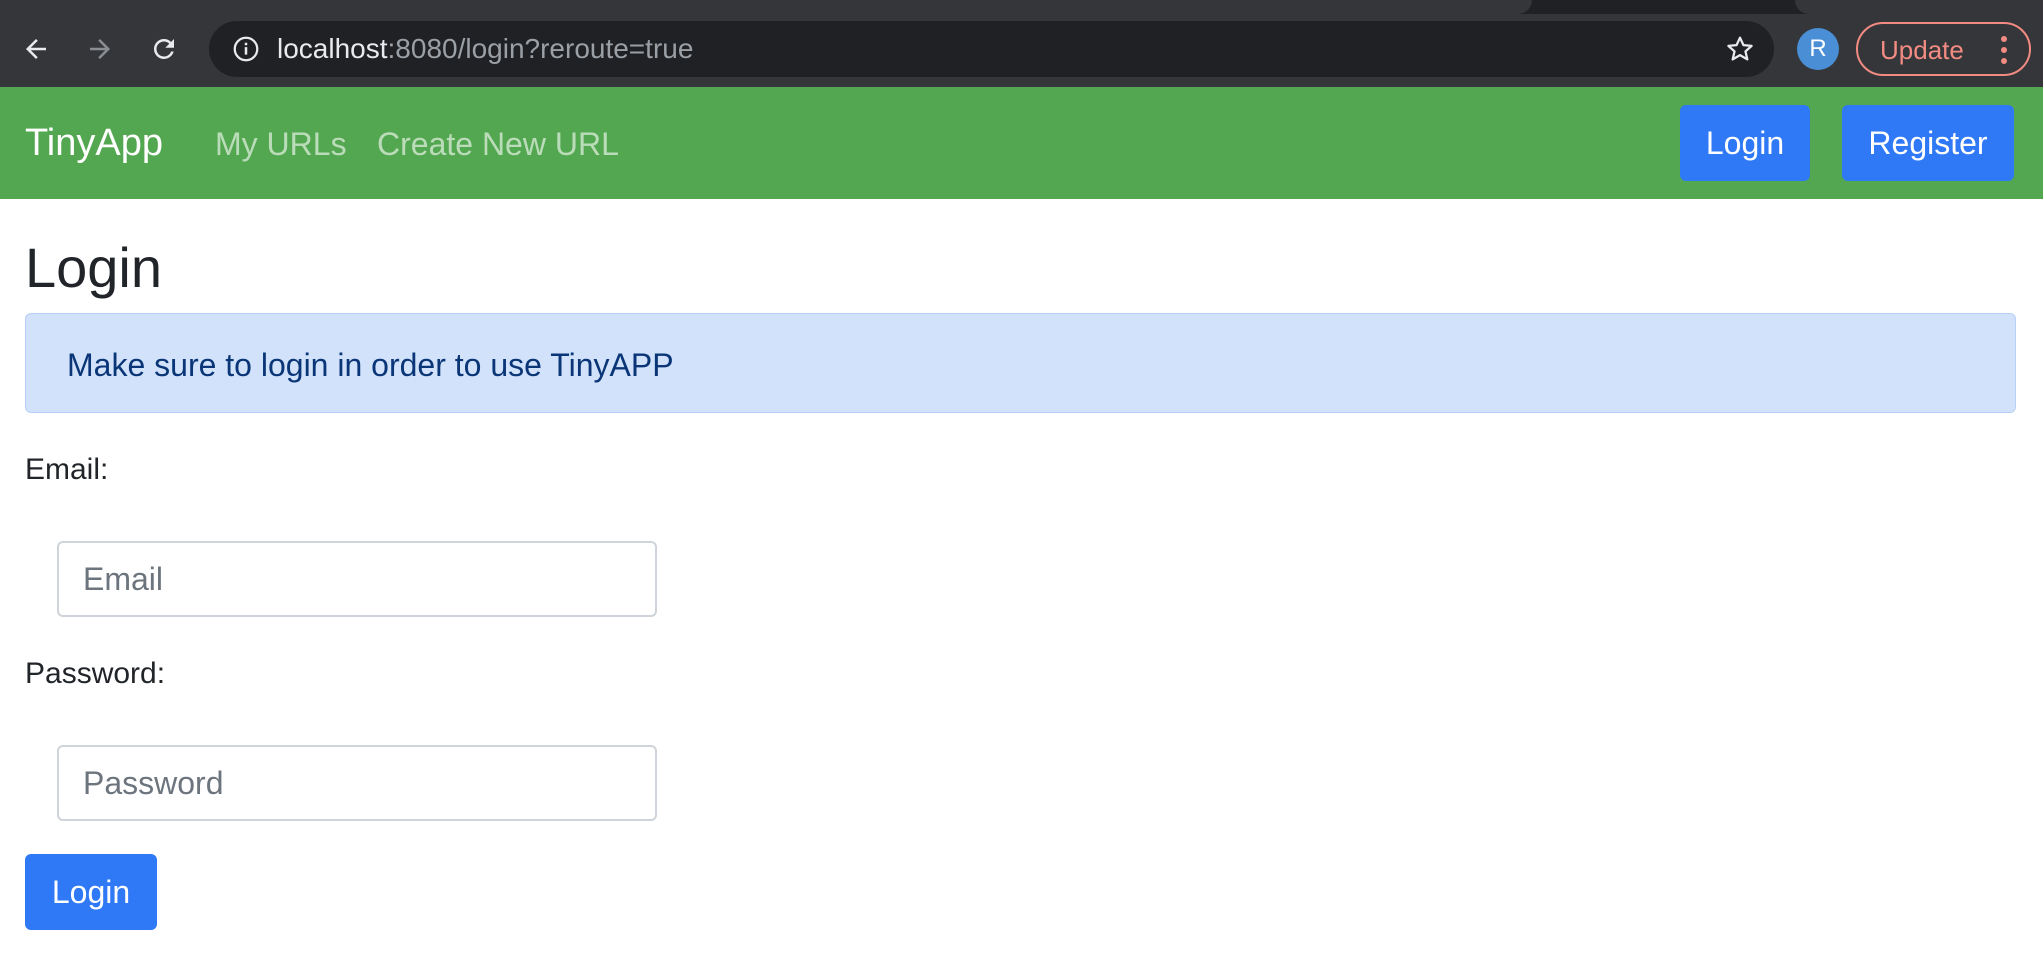 This screenshot has height=973, width=2043. Describe the element at coordinates (540, 48) in the screenshot. I see `url-path: :8080/login?reroute=true` at that location.